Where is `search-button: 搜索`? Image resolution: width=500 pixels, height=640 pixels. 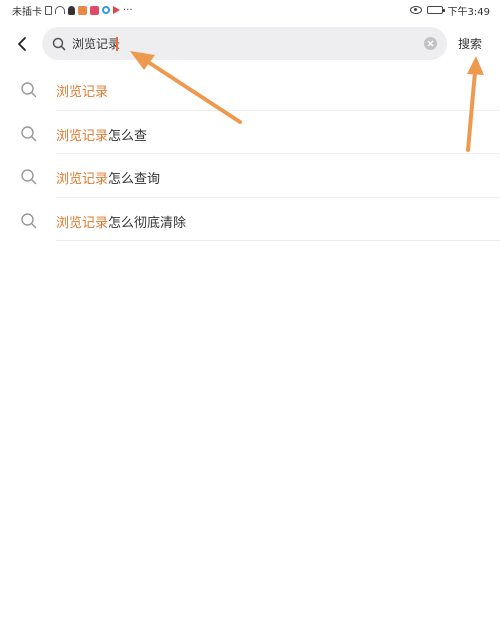 search-button: 搜索 is located at coordinates (470, 43).